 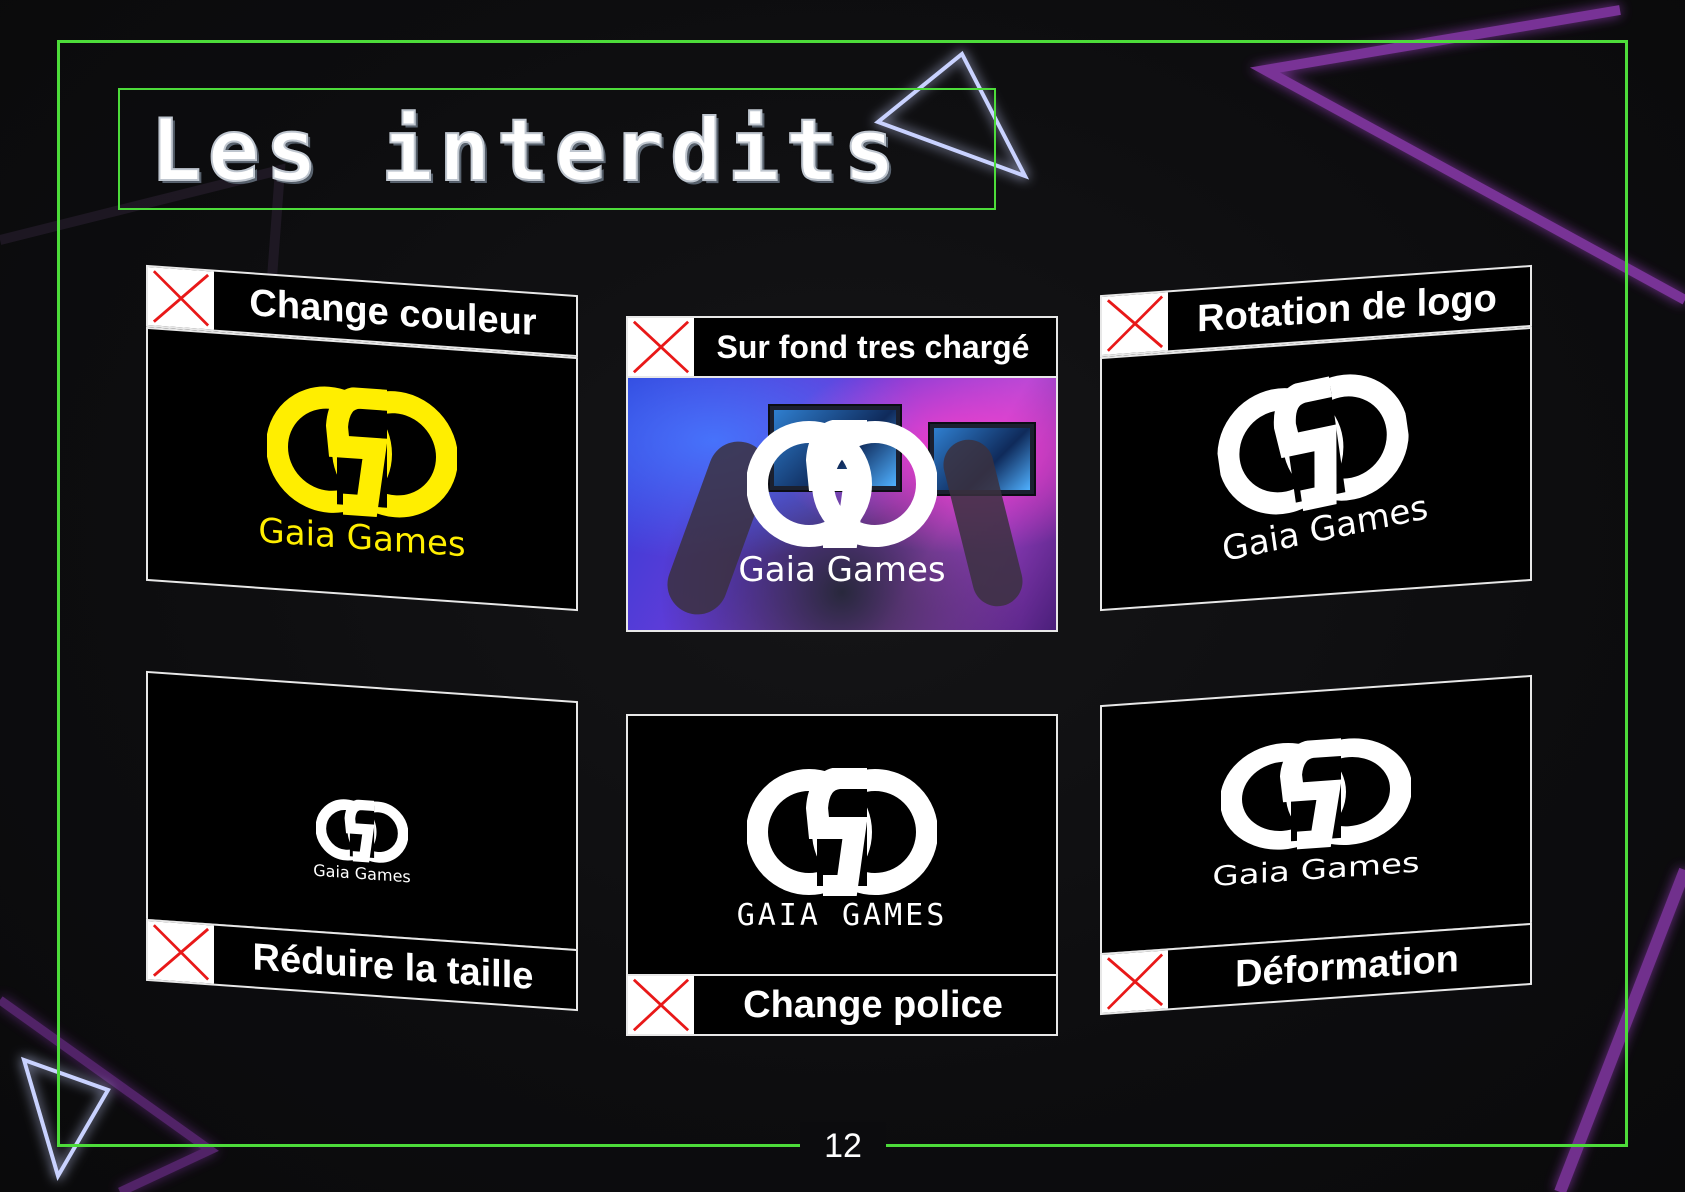 I want to click on gaia-logo-stretched: Gaia Games, so click(x=1316, y=815).